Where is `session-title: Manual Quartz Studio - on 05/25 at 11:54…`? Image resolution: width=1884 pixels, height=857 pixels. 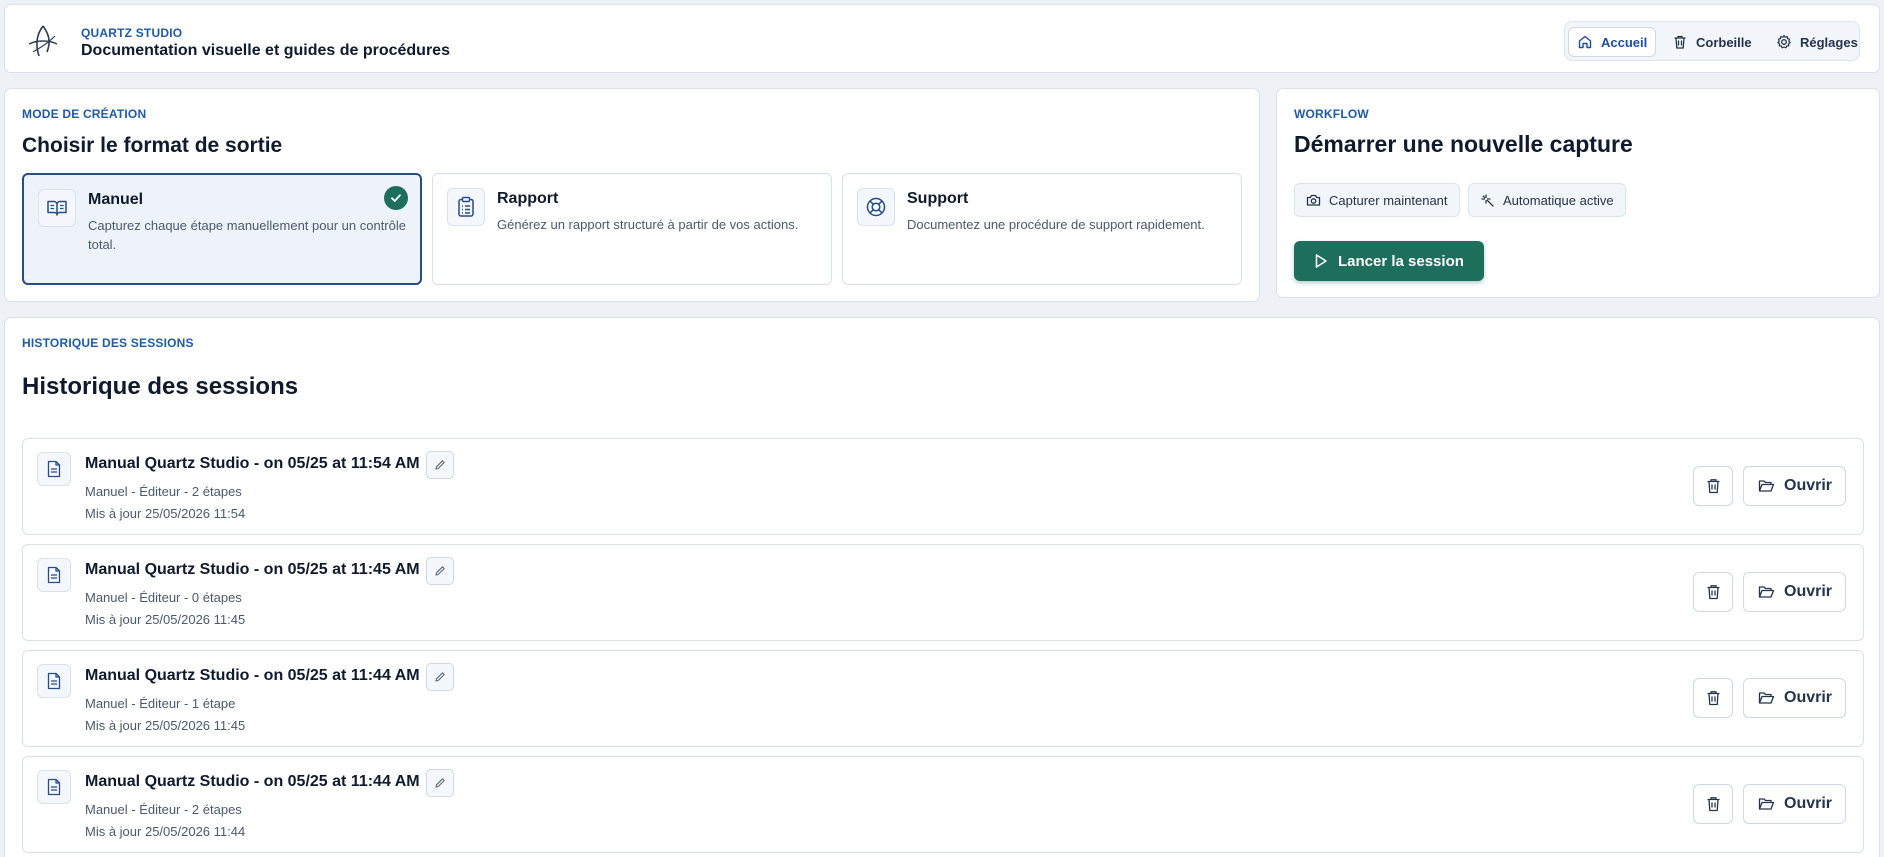
session-title: Manual Quartz Studio - on 05/25 at 11:54… is located at coordinates (252, 463).